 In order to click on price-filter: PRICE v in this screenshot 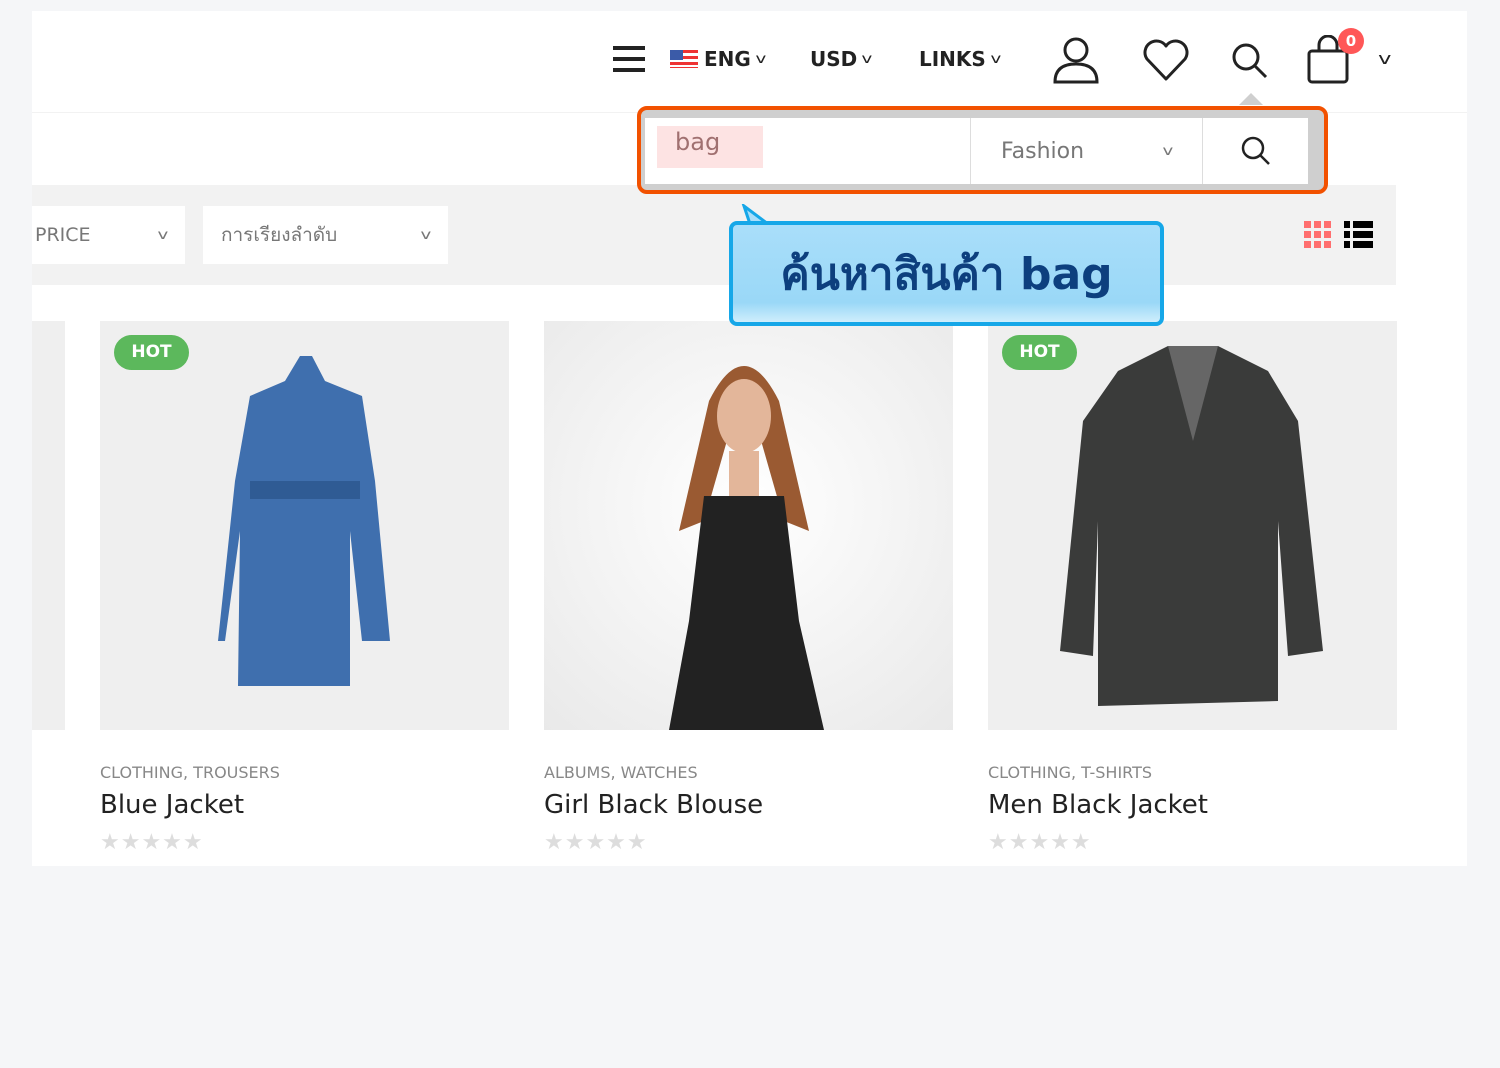, I will do `click(108, 235)`.